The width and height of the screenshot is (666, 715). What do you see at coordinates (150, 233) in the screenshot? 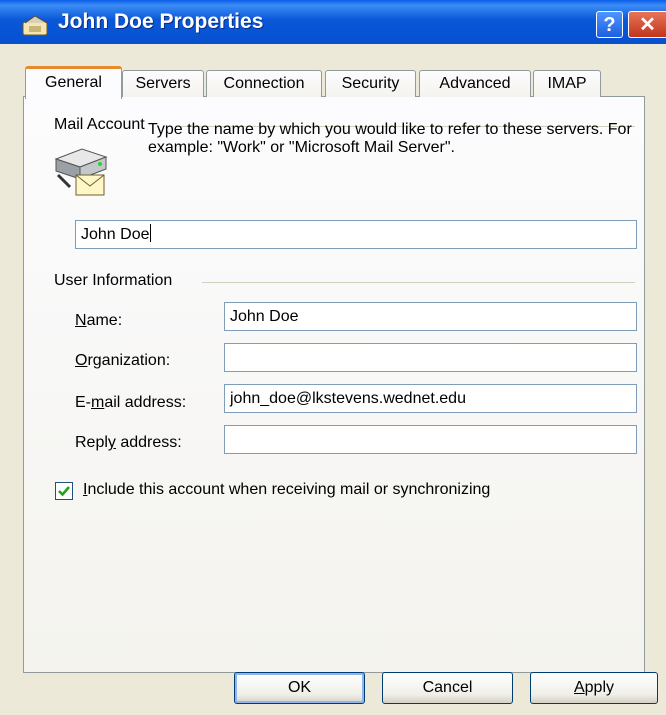
I see `text-cursor` at bounding box center [150, 233].